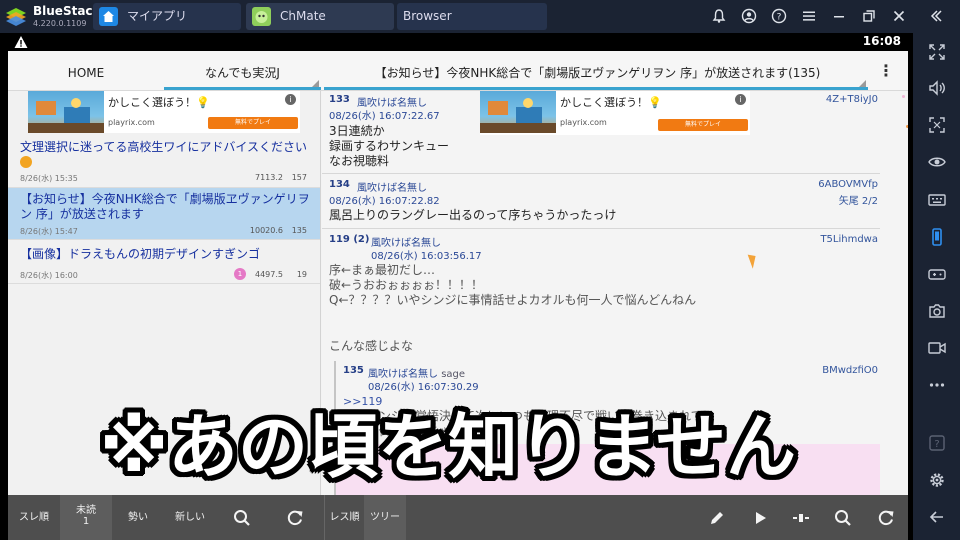 The width and height of the screenshot is (960, 540). I want to click on mouse-cursor-icon, so click(753, 260).